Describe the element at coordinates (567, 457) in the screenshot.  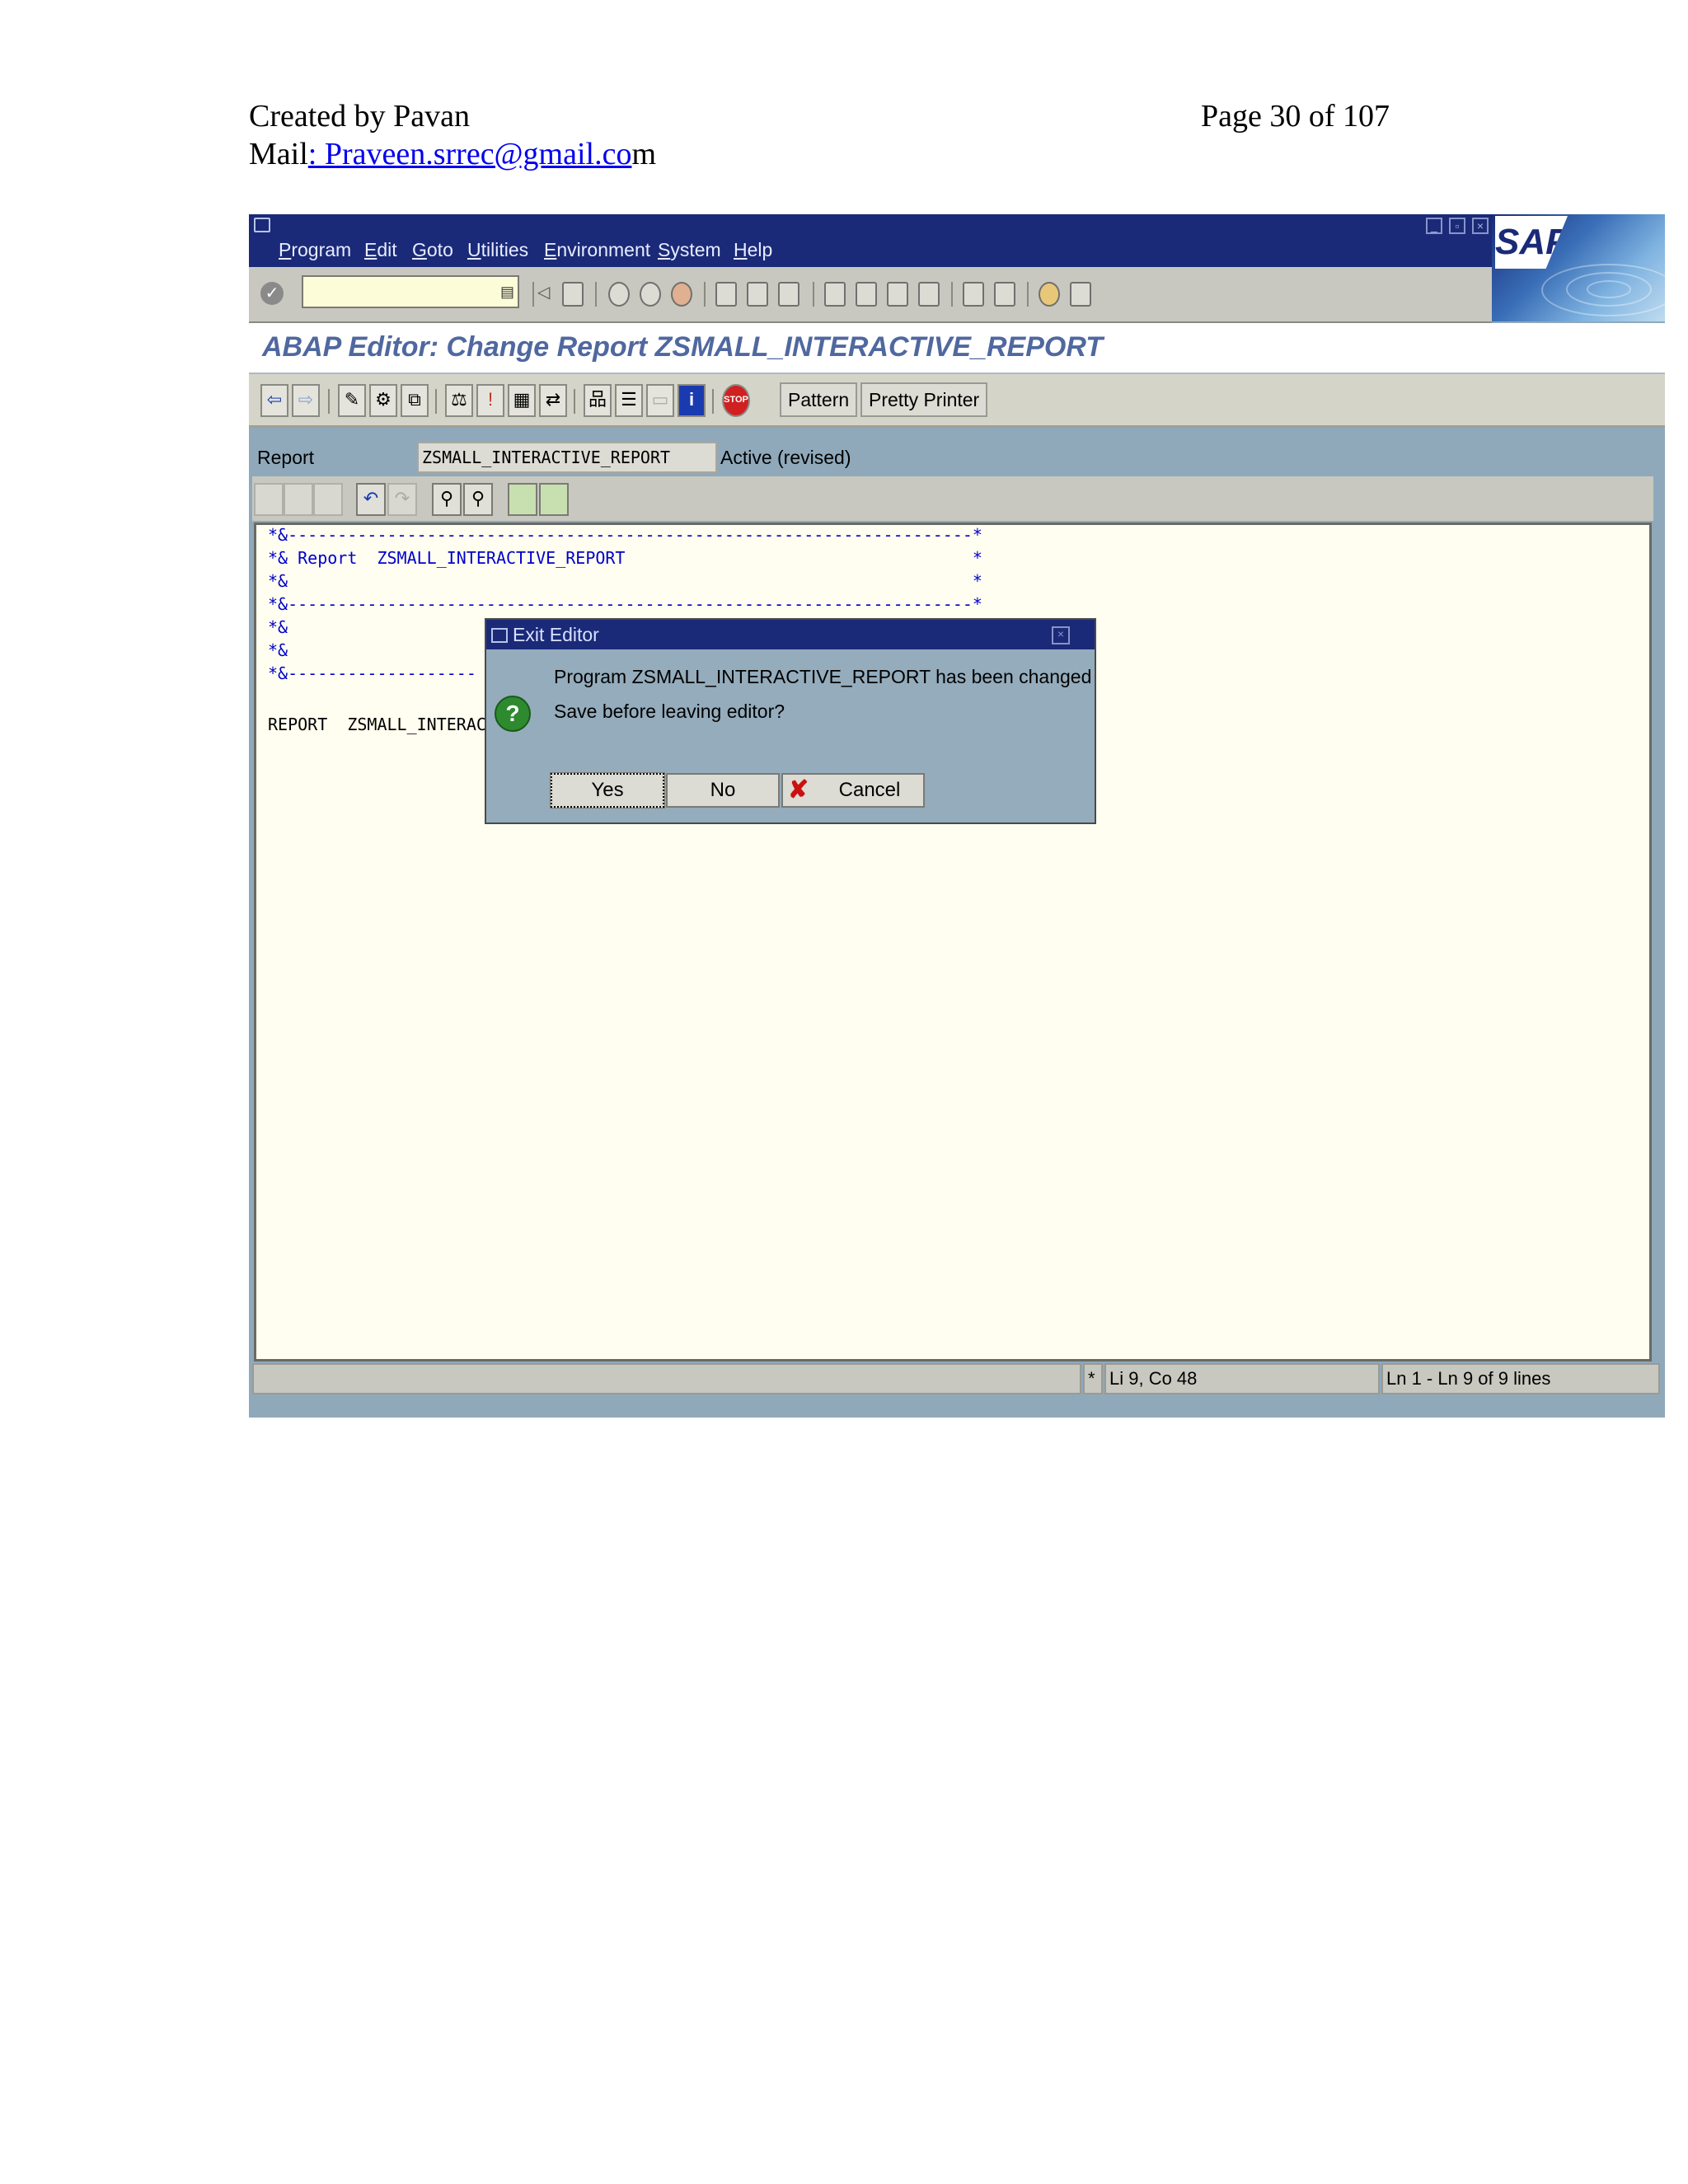
I see `report-field: ZSMALL_INTERACTIVE_REPORT` at that location.